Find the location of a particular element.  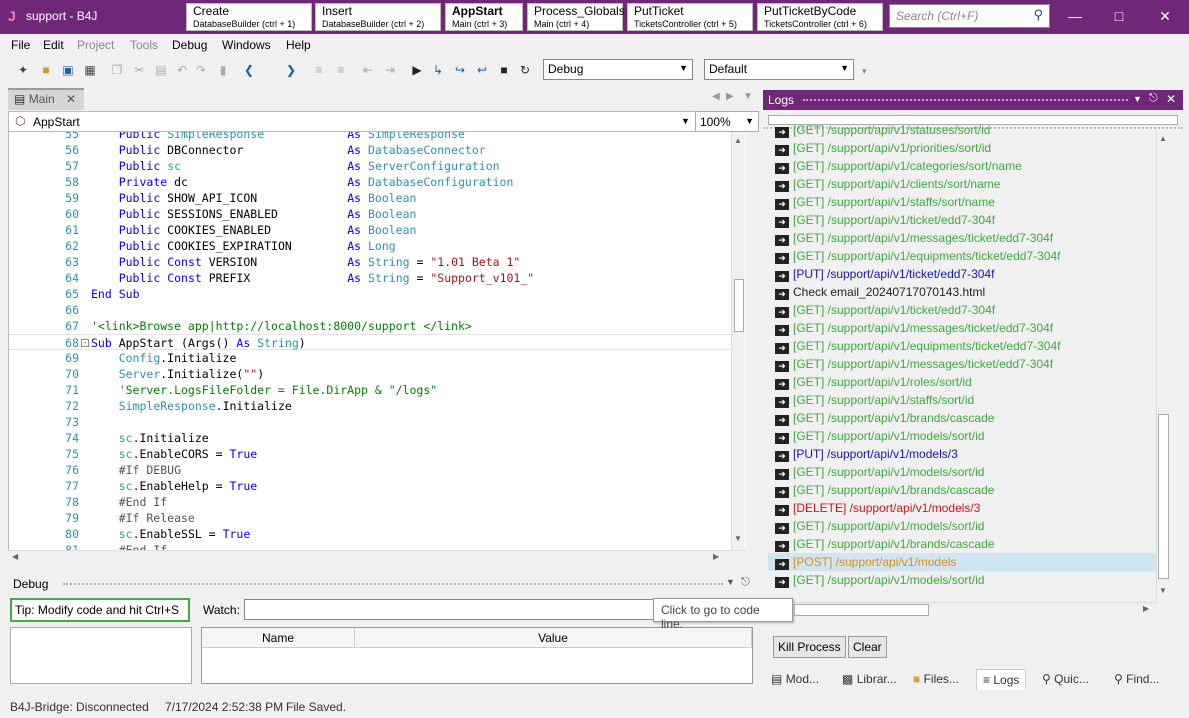

watch-grid: Name Value is located at coordinates (477, 655).